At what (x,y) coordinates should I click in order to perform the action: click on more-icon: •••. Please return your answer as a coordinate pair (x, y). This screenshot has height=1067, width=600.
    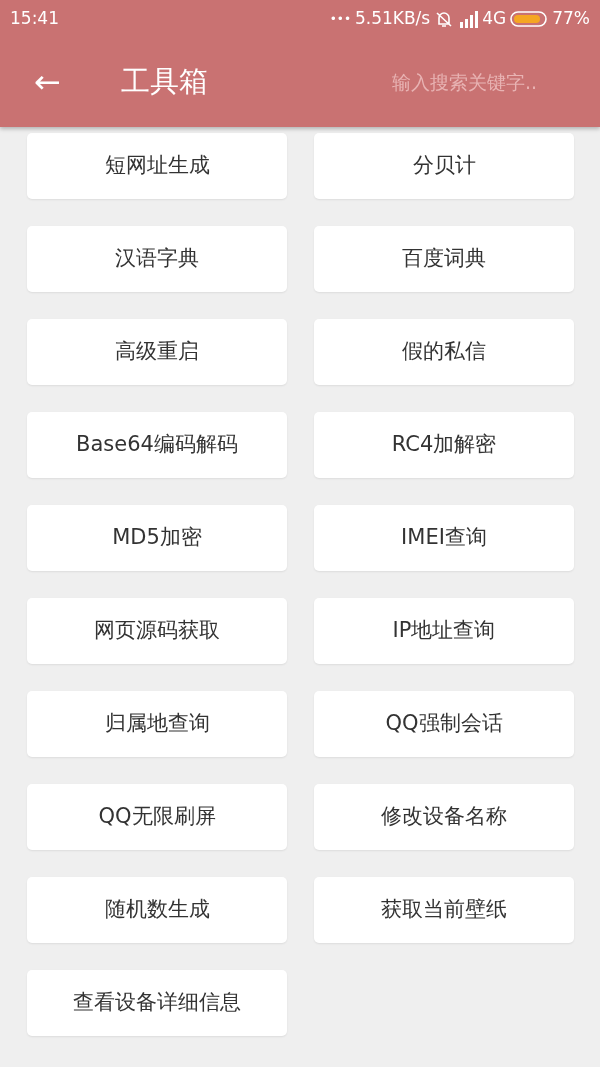
    Looking at the image, I should click on (340, 18).